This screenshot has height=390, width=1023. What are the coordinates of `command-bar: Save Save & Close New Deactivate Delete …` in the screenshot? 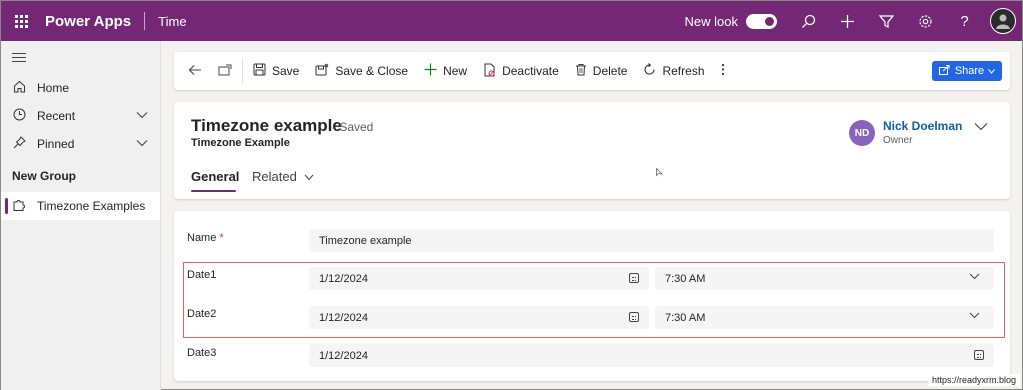 It's located at (592, 71).